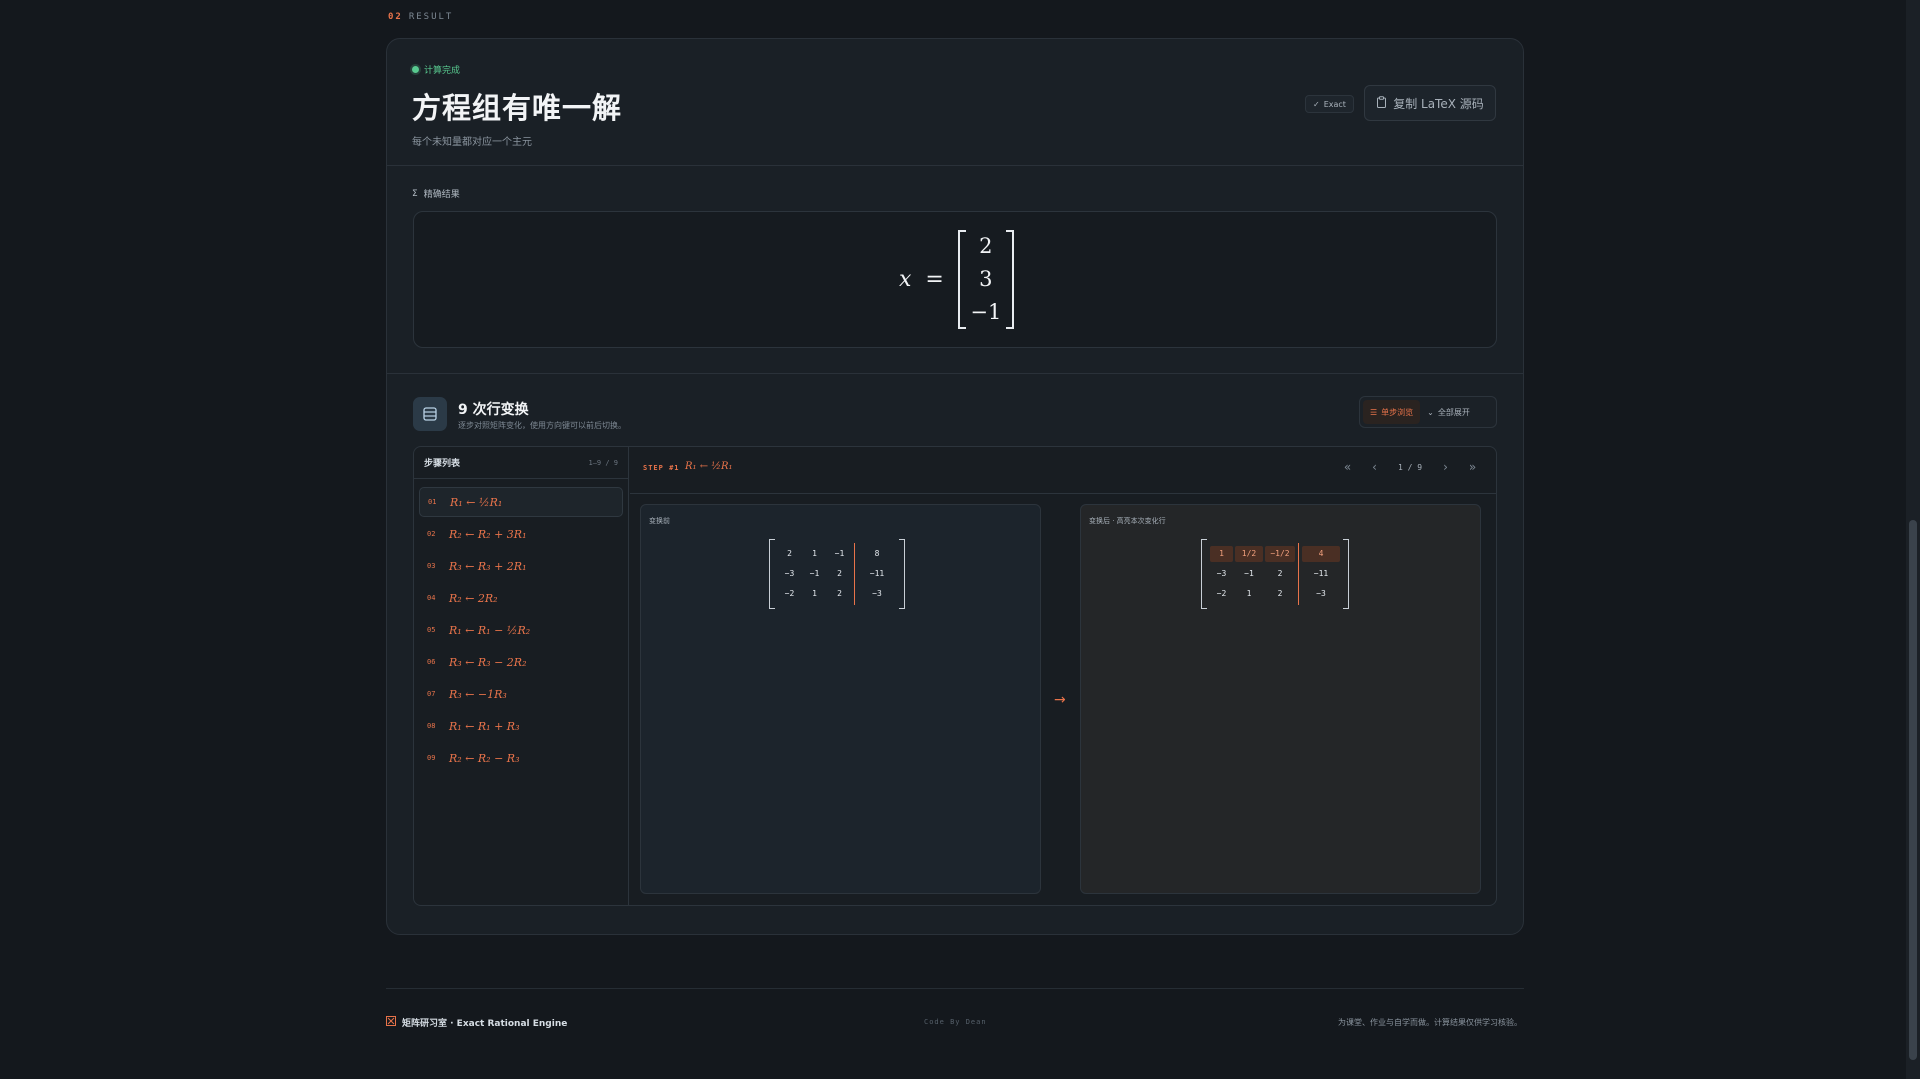 The width and height of the screenshot is (1920, 1079). Describe the element at coordinates (442, 464) in the screenshot. I see `step-list-title: 步骤列表` at that location.